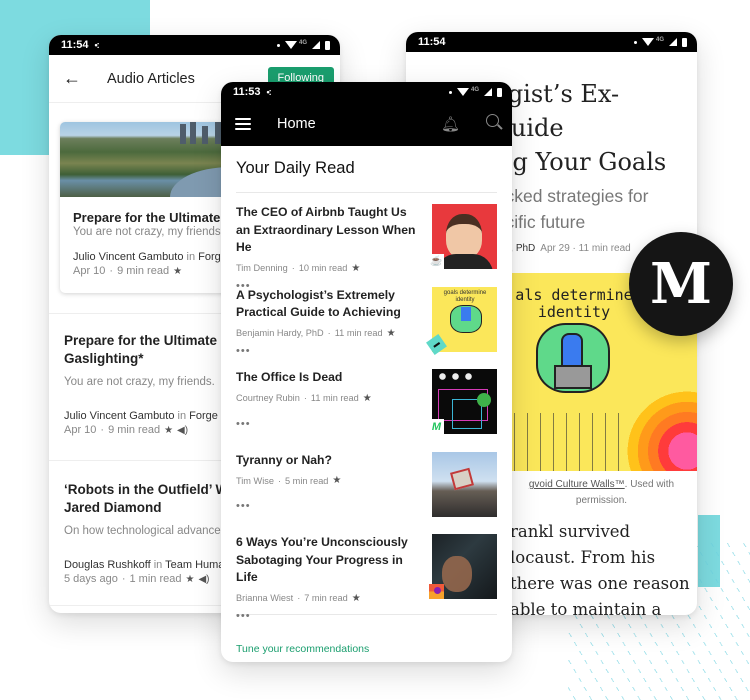  Describe the element at coordinates (366, 92) in the screenshot. I see `status-bar: 11:53 •: 4G` at that location.